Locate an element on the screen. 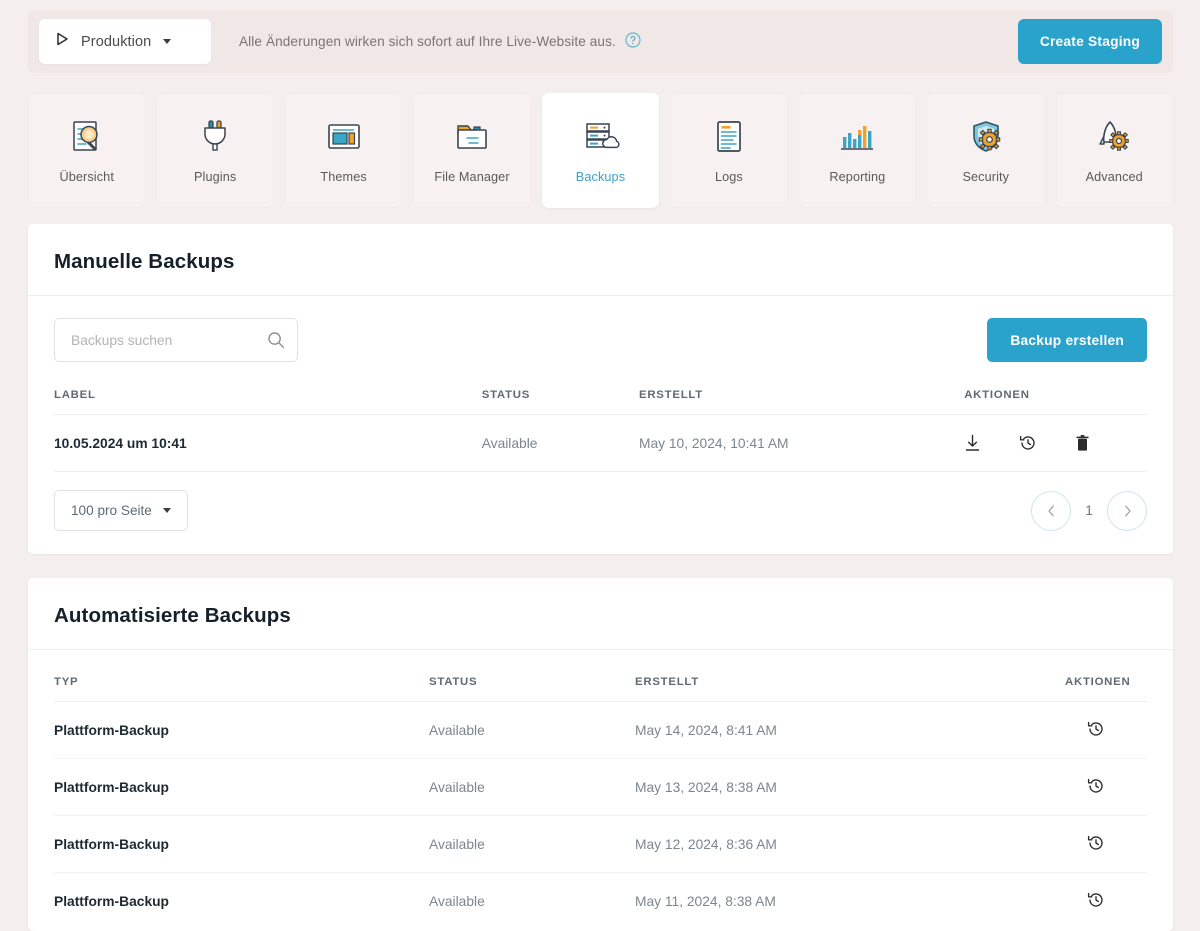 This screenshot has width=1200, height=931. rocket-gear-icon is located at coordinates (1114, 137).